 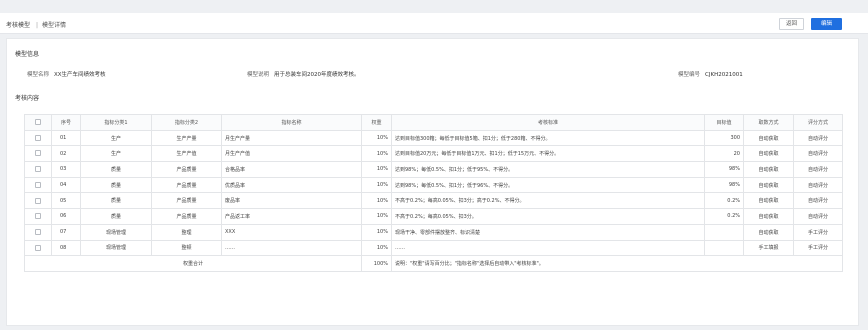 I want to click on breadcrumb-model-list: 考核模型, so click(x=18, y=25).